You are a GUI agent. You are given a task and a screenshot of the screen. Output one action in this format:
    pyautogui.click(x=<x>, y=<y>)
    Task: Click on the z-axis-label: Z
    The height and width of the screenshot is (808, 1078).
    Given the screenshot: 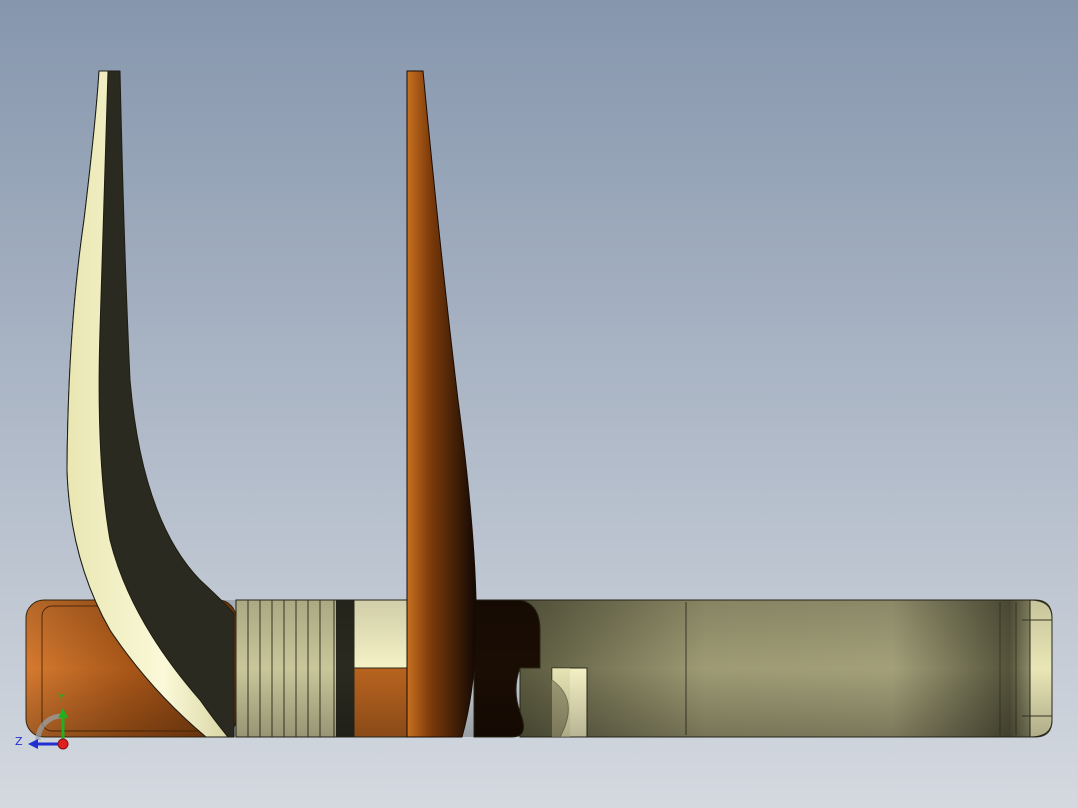 What is the action you would take?
    pyautogui.click(x=19, y=741)
    